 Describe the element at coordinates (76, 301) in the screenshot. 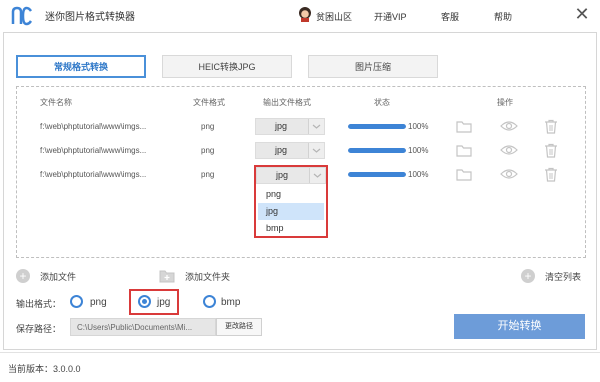

I see `radio-png` at that location.